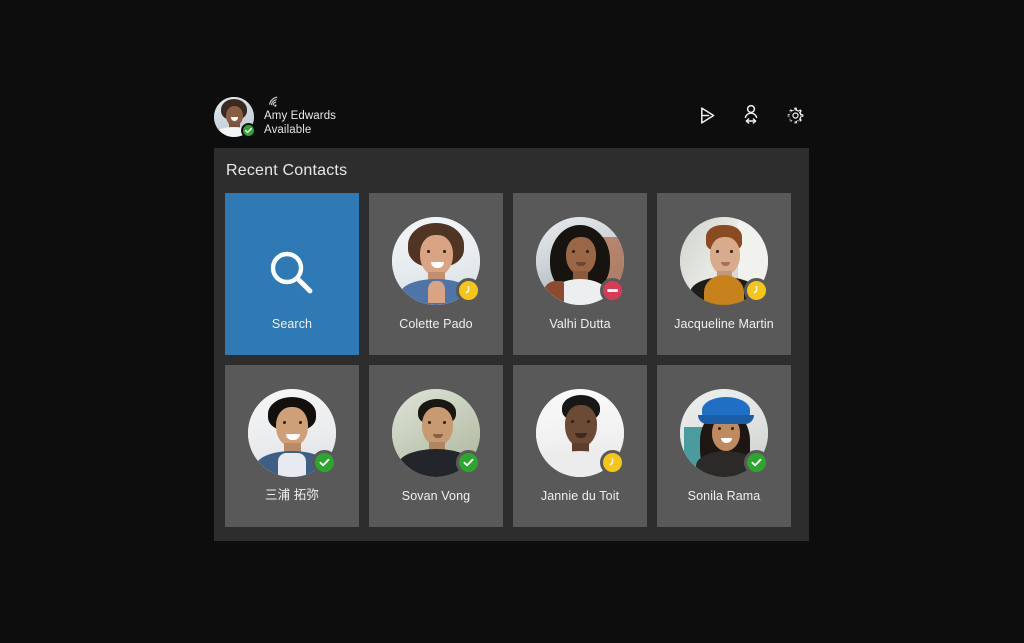 The width and height of the screenshot is (1024, 643). I want to click on contact-name: Colette Pado, so click(436, 324).